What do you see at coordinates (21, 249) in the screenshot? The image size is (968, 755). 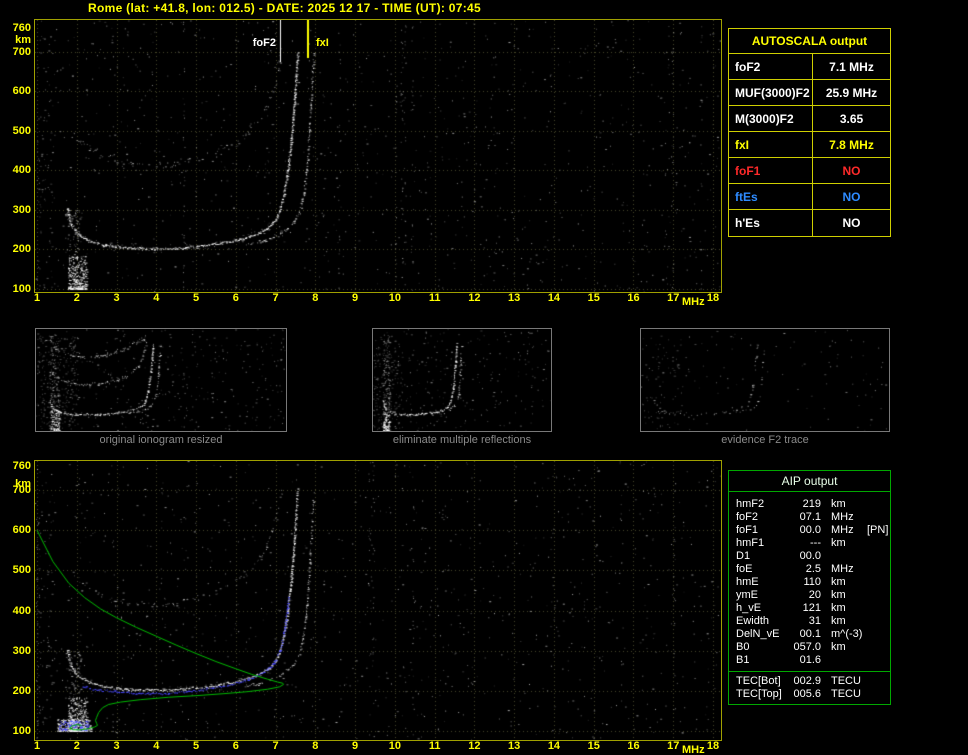 I see `y-axis-tick-label: 200` at bounding box center [21, 249].